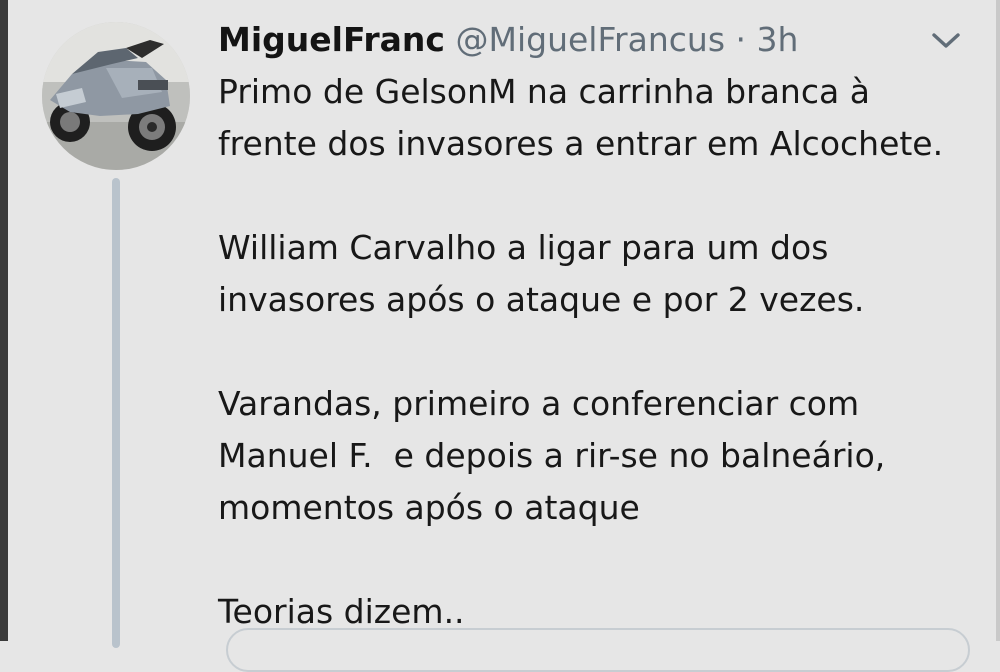  Describe the element at coordinates (116, 413) in the screenshot. I see `thread-connector-line` at that location.